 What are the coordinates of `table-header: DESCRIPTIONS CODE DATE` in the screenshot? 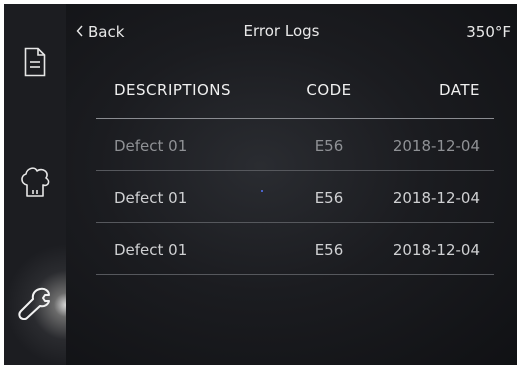 It's located at (295, 92).